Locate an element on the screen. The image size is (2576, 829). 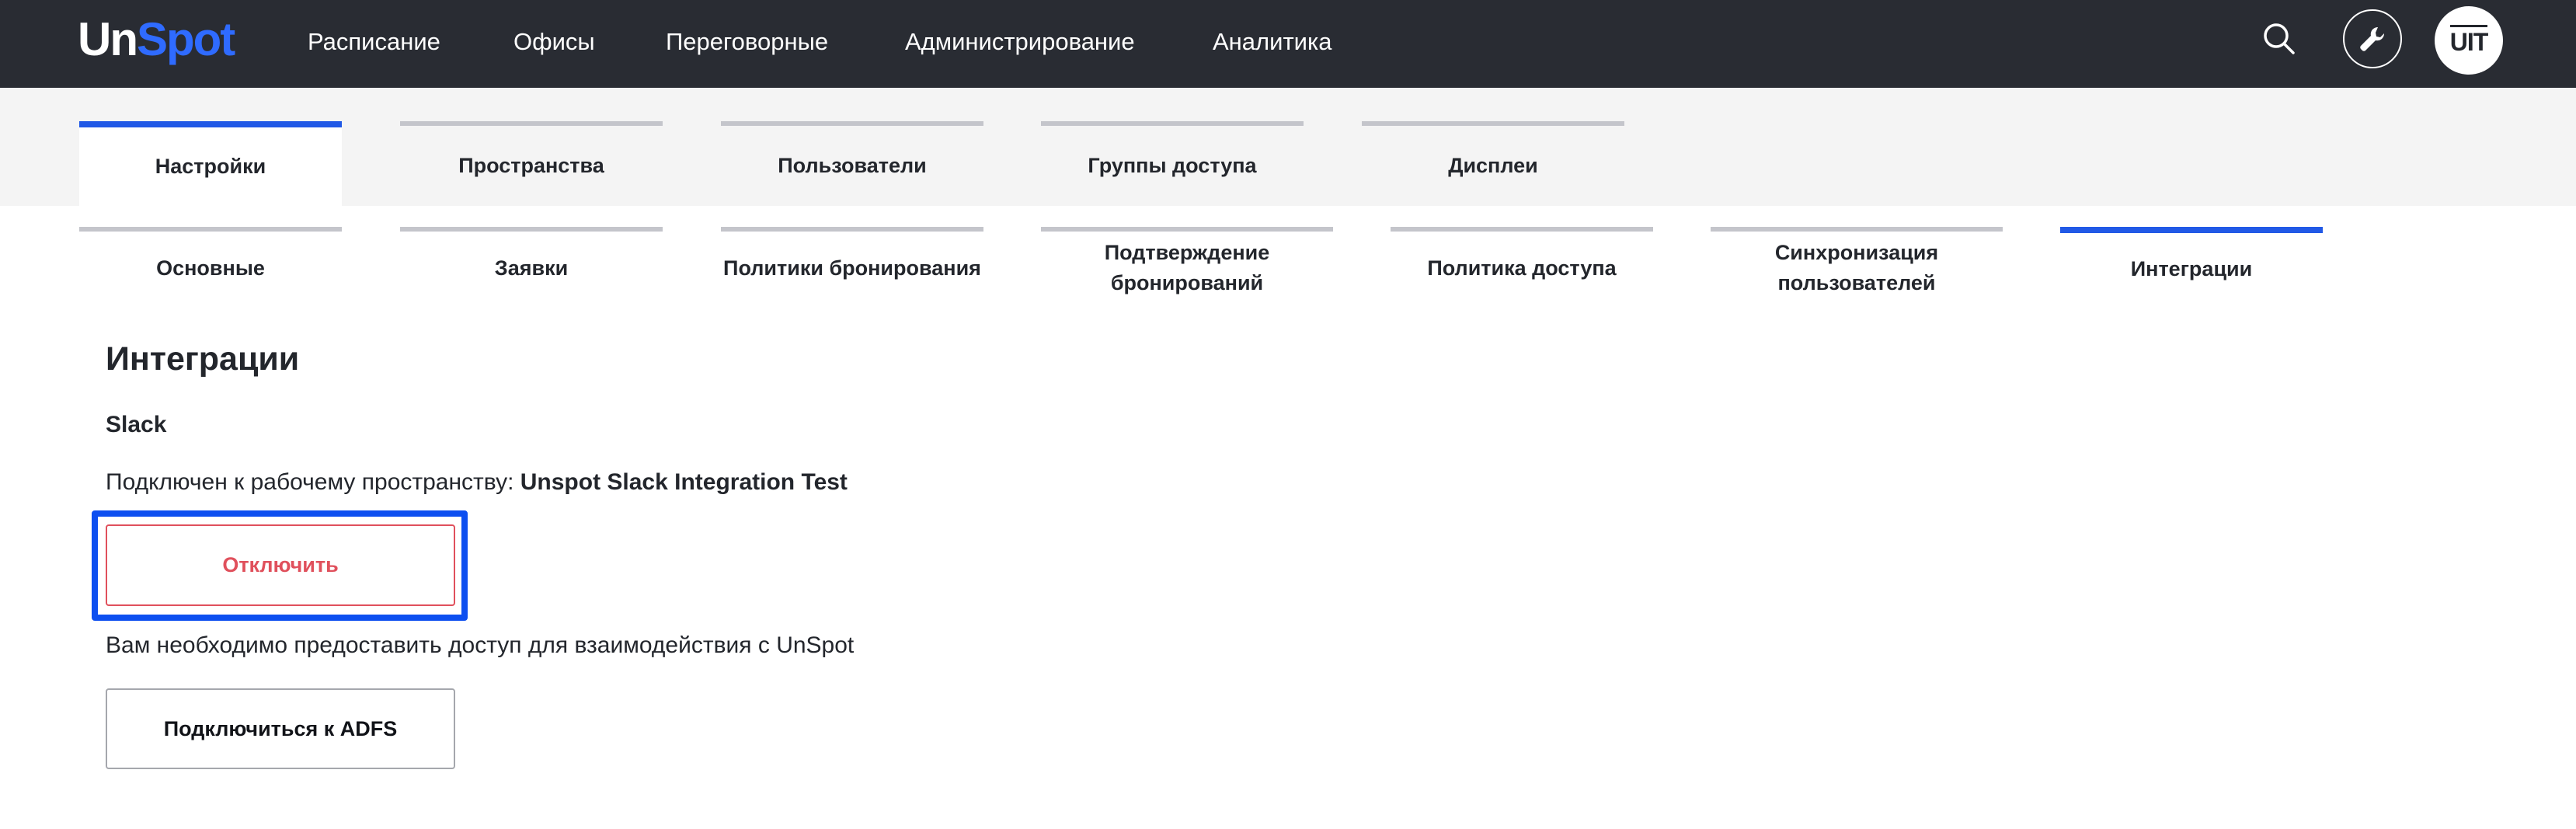
subtab-label-line2: пользователей is located at coordinates (1856, 282).